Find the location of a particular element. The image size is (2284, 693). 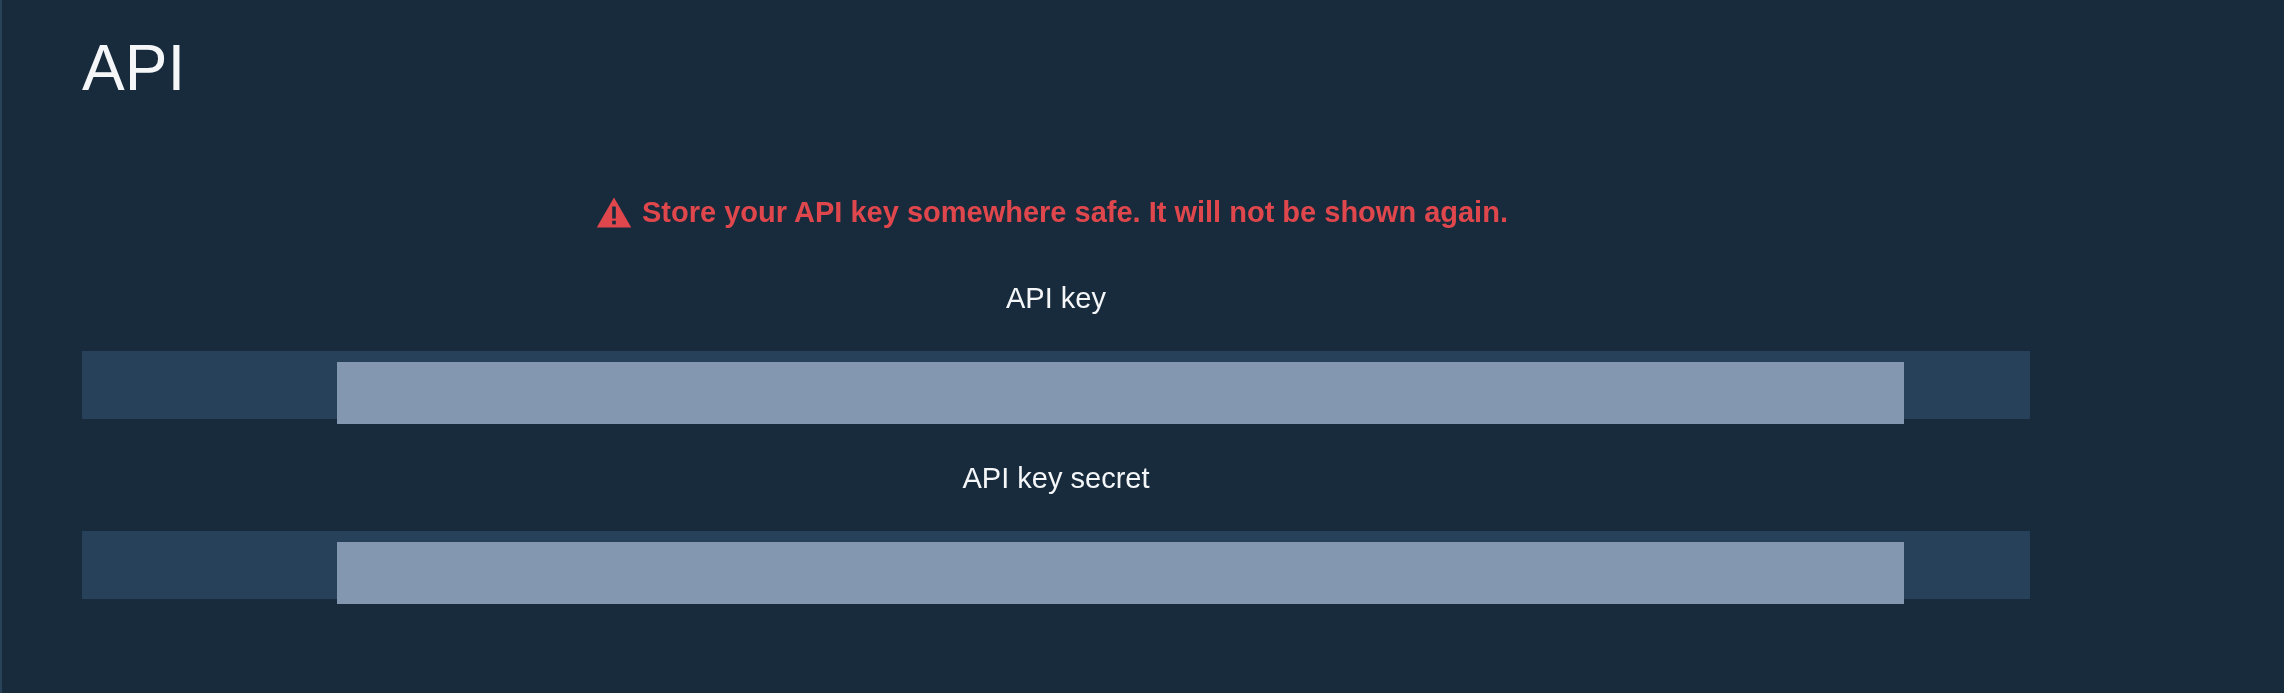

warning-message: Store your API key somewhere safe. It will not be shown again. is located at coordinates (1075, 212).